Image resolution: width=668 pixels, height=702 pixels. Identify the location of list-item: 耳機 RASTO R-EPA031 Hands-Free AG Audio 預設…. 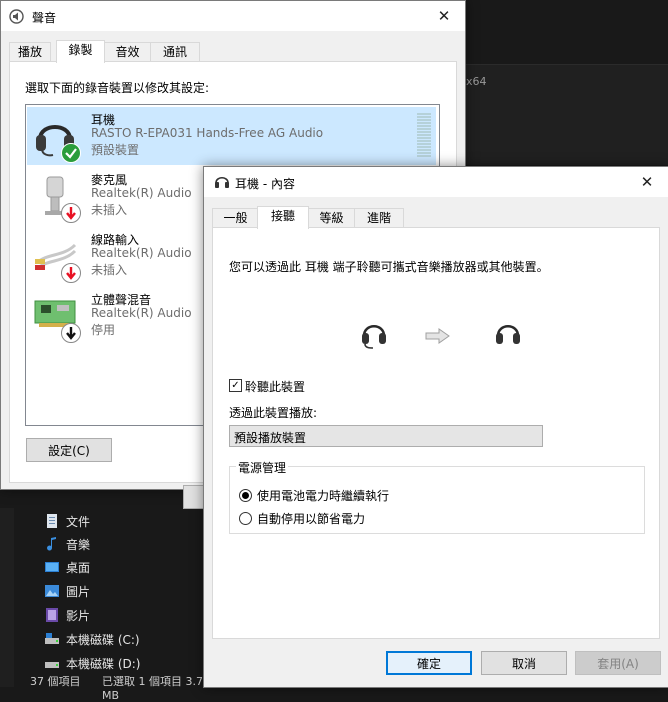
(231, 136).